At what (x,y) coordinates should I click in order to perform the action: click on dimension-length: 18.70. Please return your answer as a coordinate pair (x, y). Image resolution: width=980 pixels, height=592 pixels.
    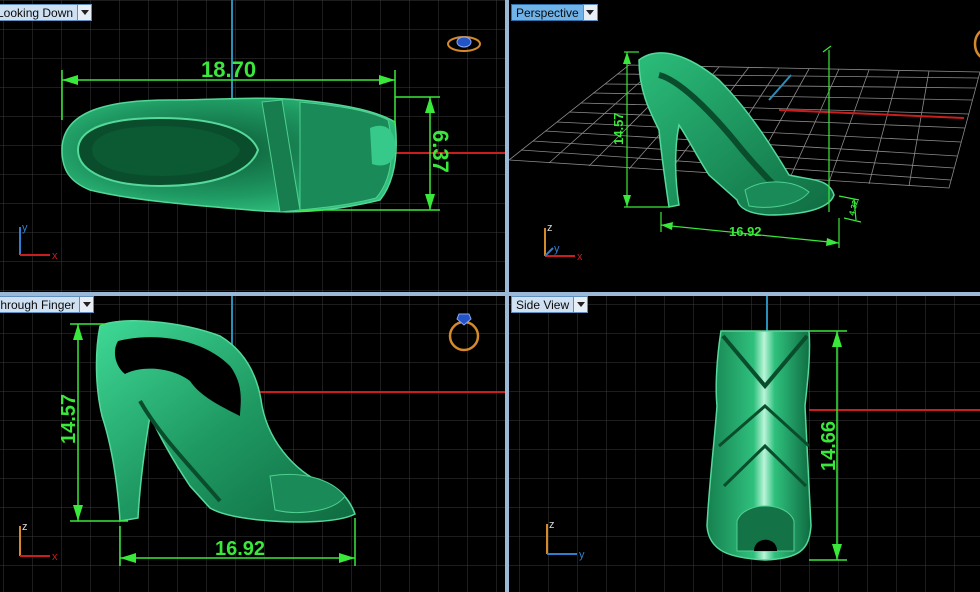
    Looking at the image, I should click on (228, 69).